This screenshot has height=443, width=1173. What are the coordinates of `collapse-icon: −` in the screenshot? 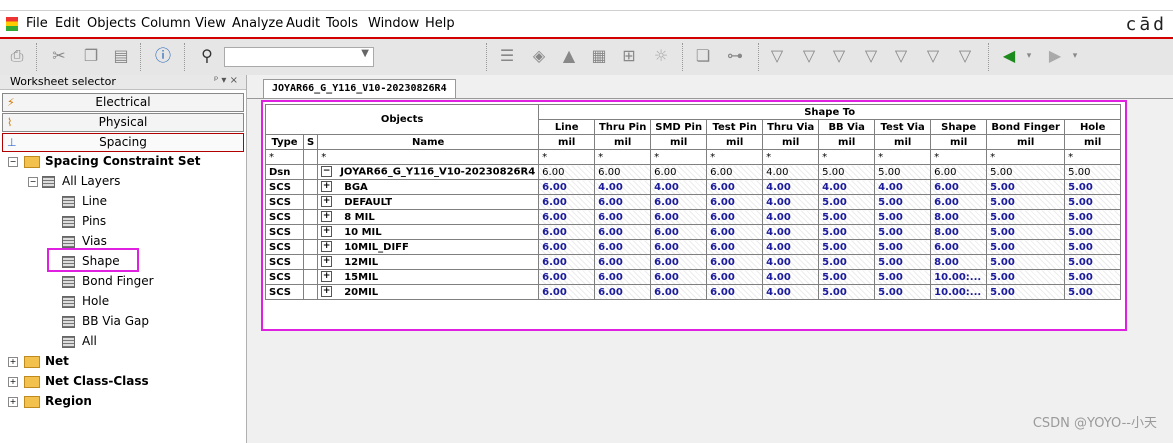 It's located at (13, 162).